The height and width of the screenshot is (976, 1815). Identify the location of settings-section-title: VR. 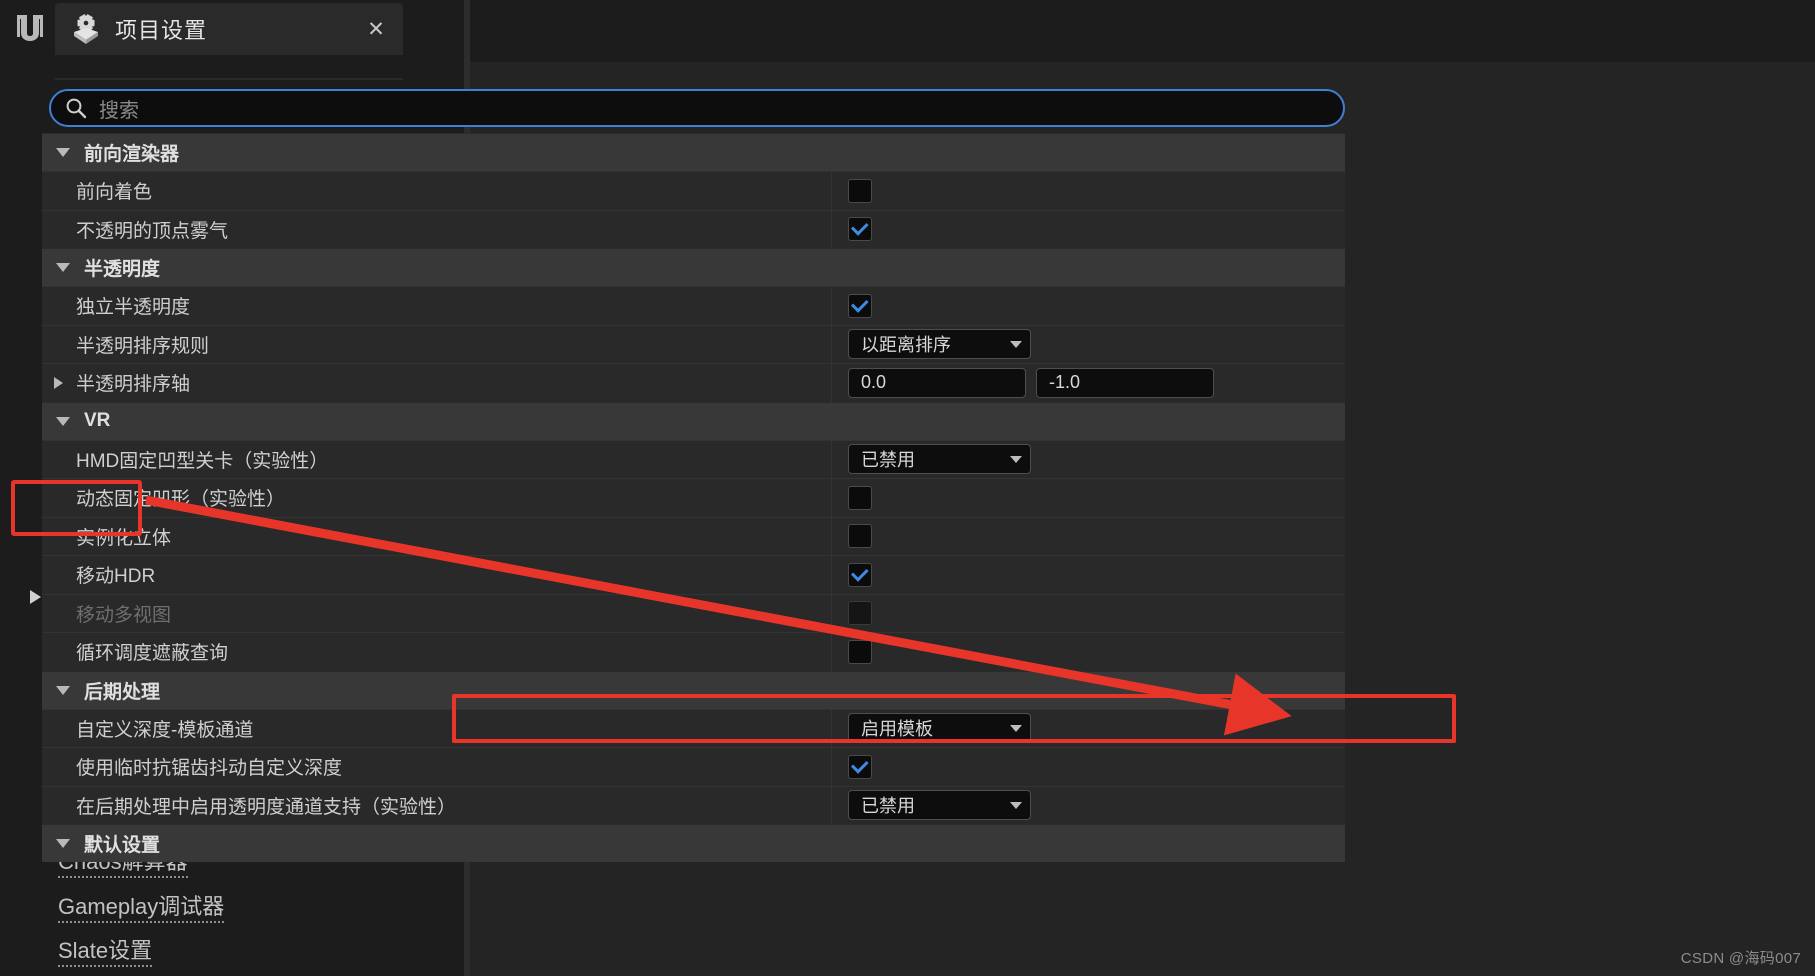
(97, 420).